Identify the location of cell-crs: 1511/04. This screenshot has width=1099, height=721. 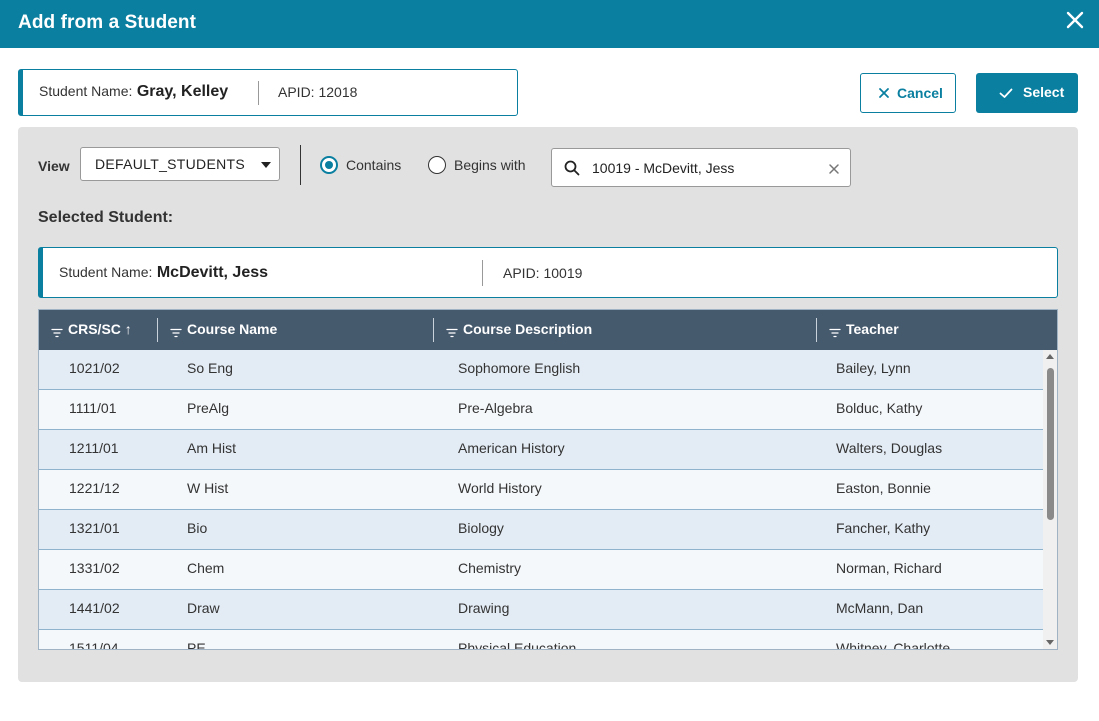
(94, 645).